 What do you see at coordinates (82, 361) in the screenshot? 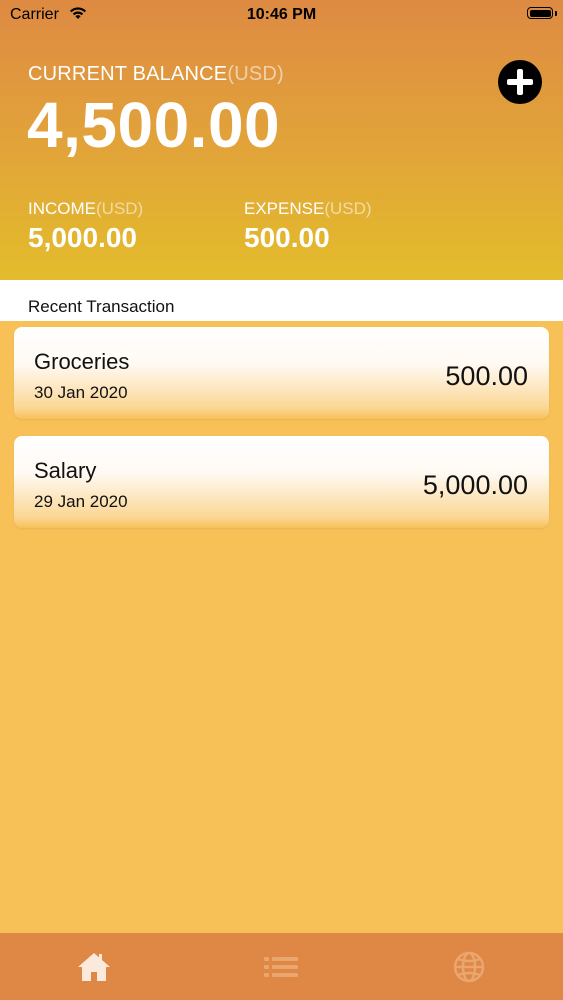
I see `transaction-title: Groceries` at bounding box center [82, 361].